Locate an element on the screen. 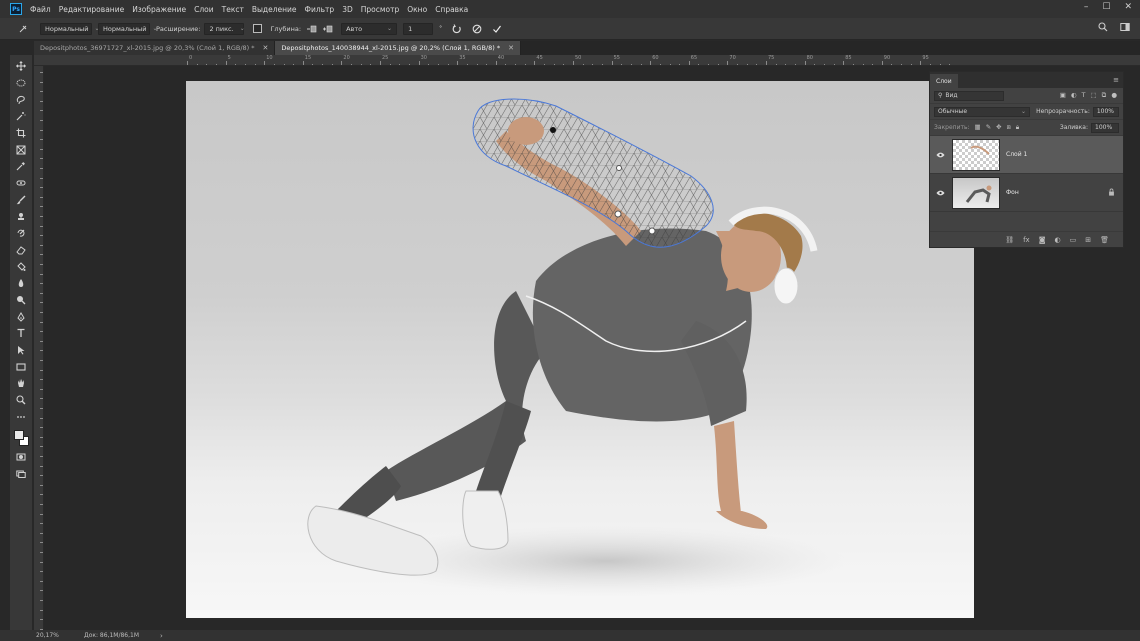  hand-tool-icon is located at coordinates (21, 383).